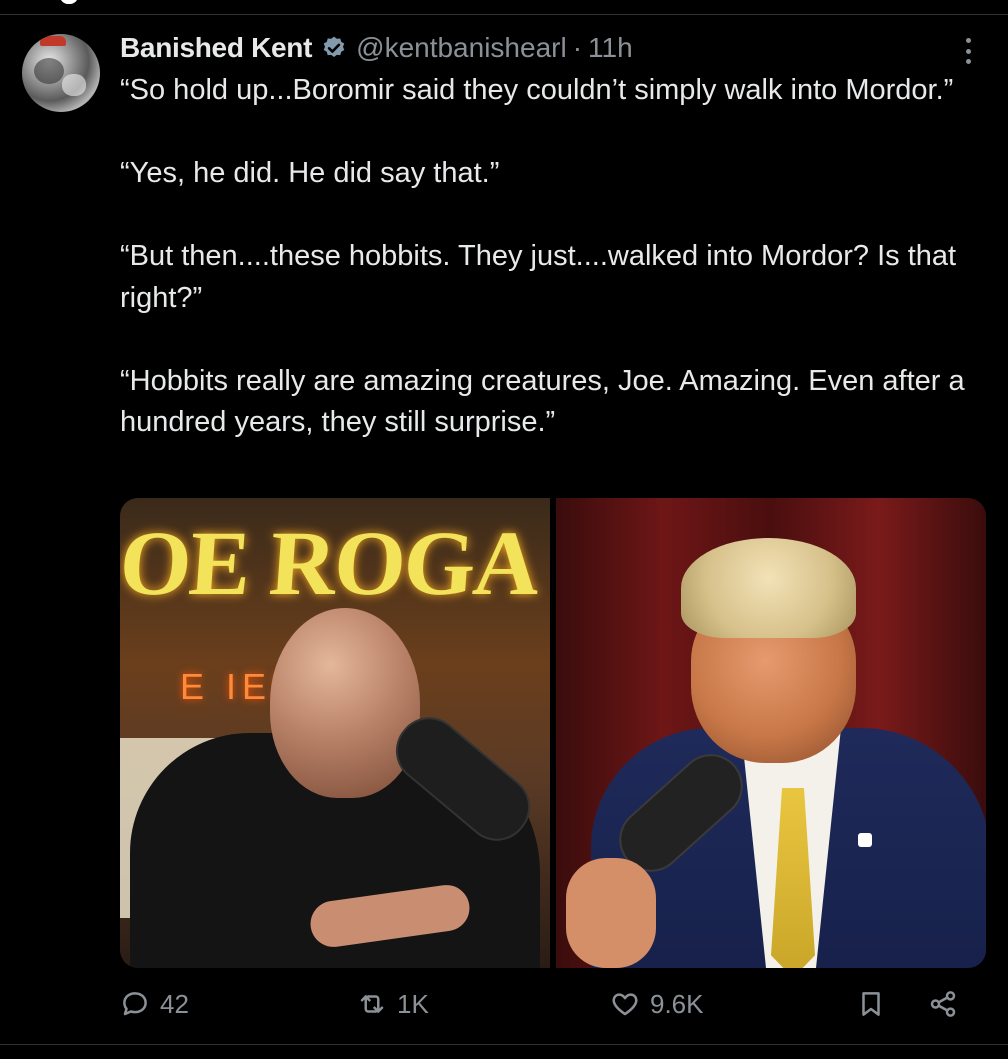  I want to click on reply-count: 42, so click(174, 1003).